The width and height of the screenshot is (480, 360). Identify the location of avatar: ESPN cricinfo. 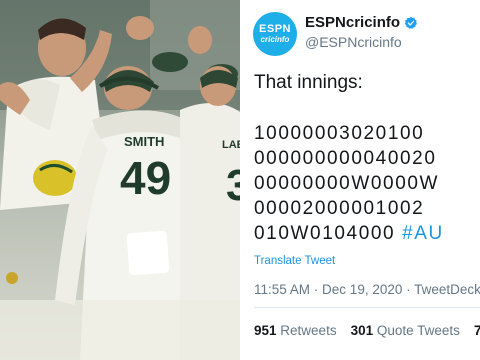
(275, 34).